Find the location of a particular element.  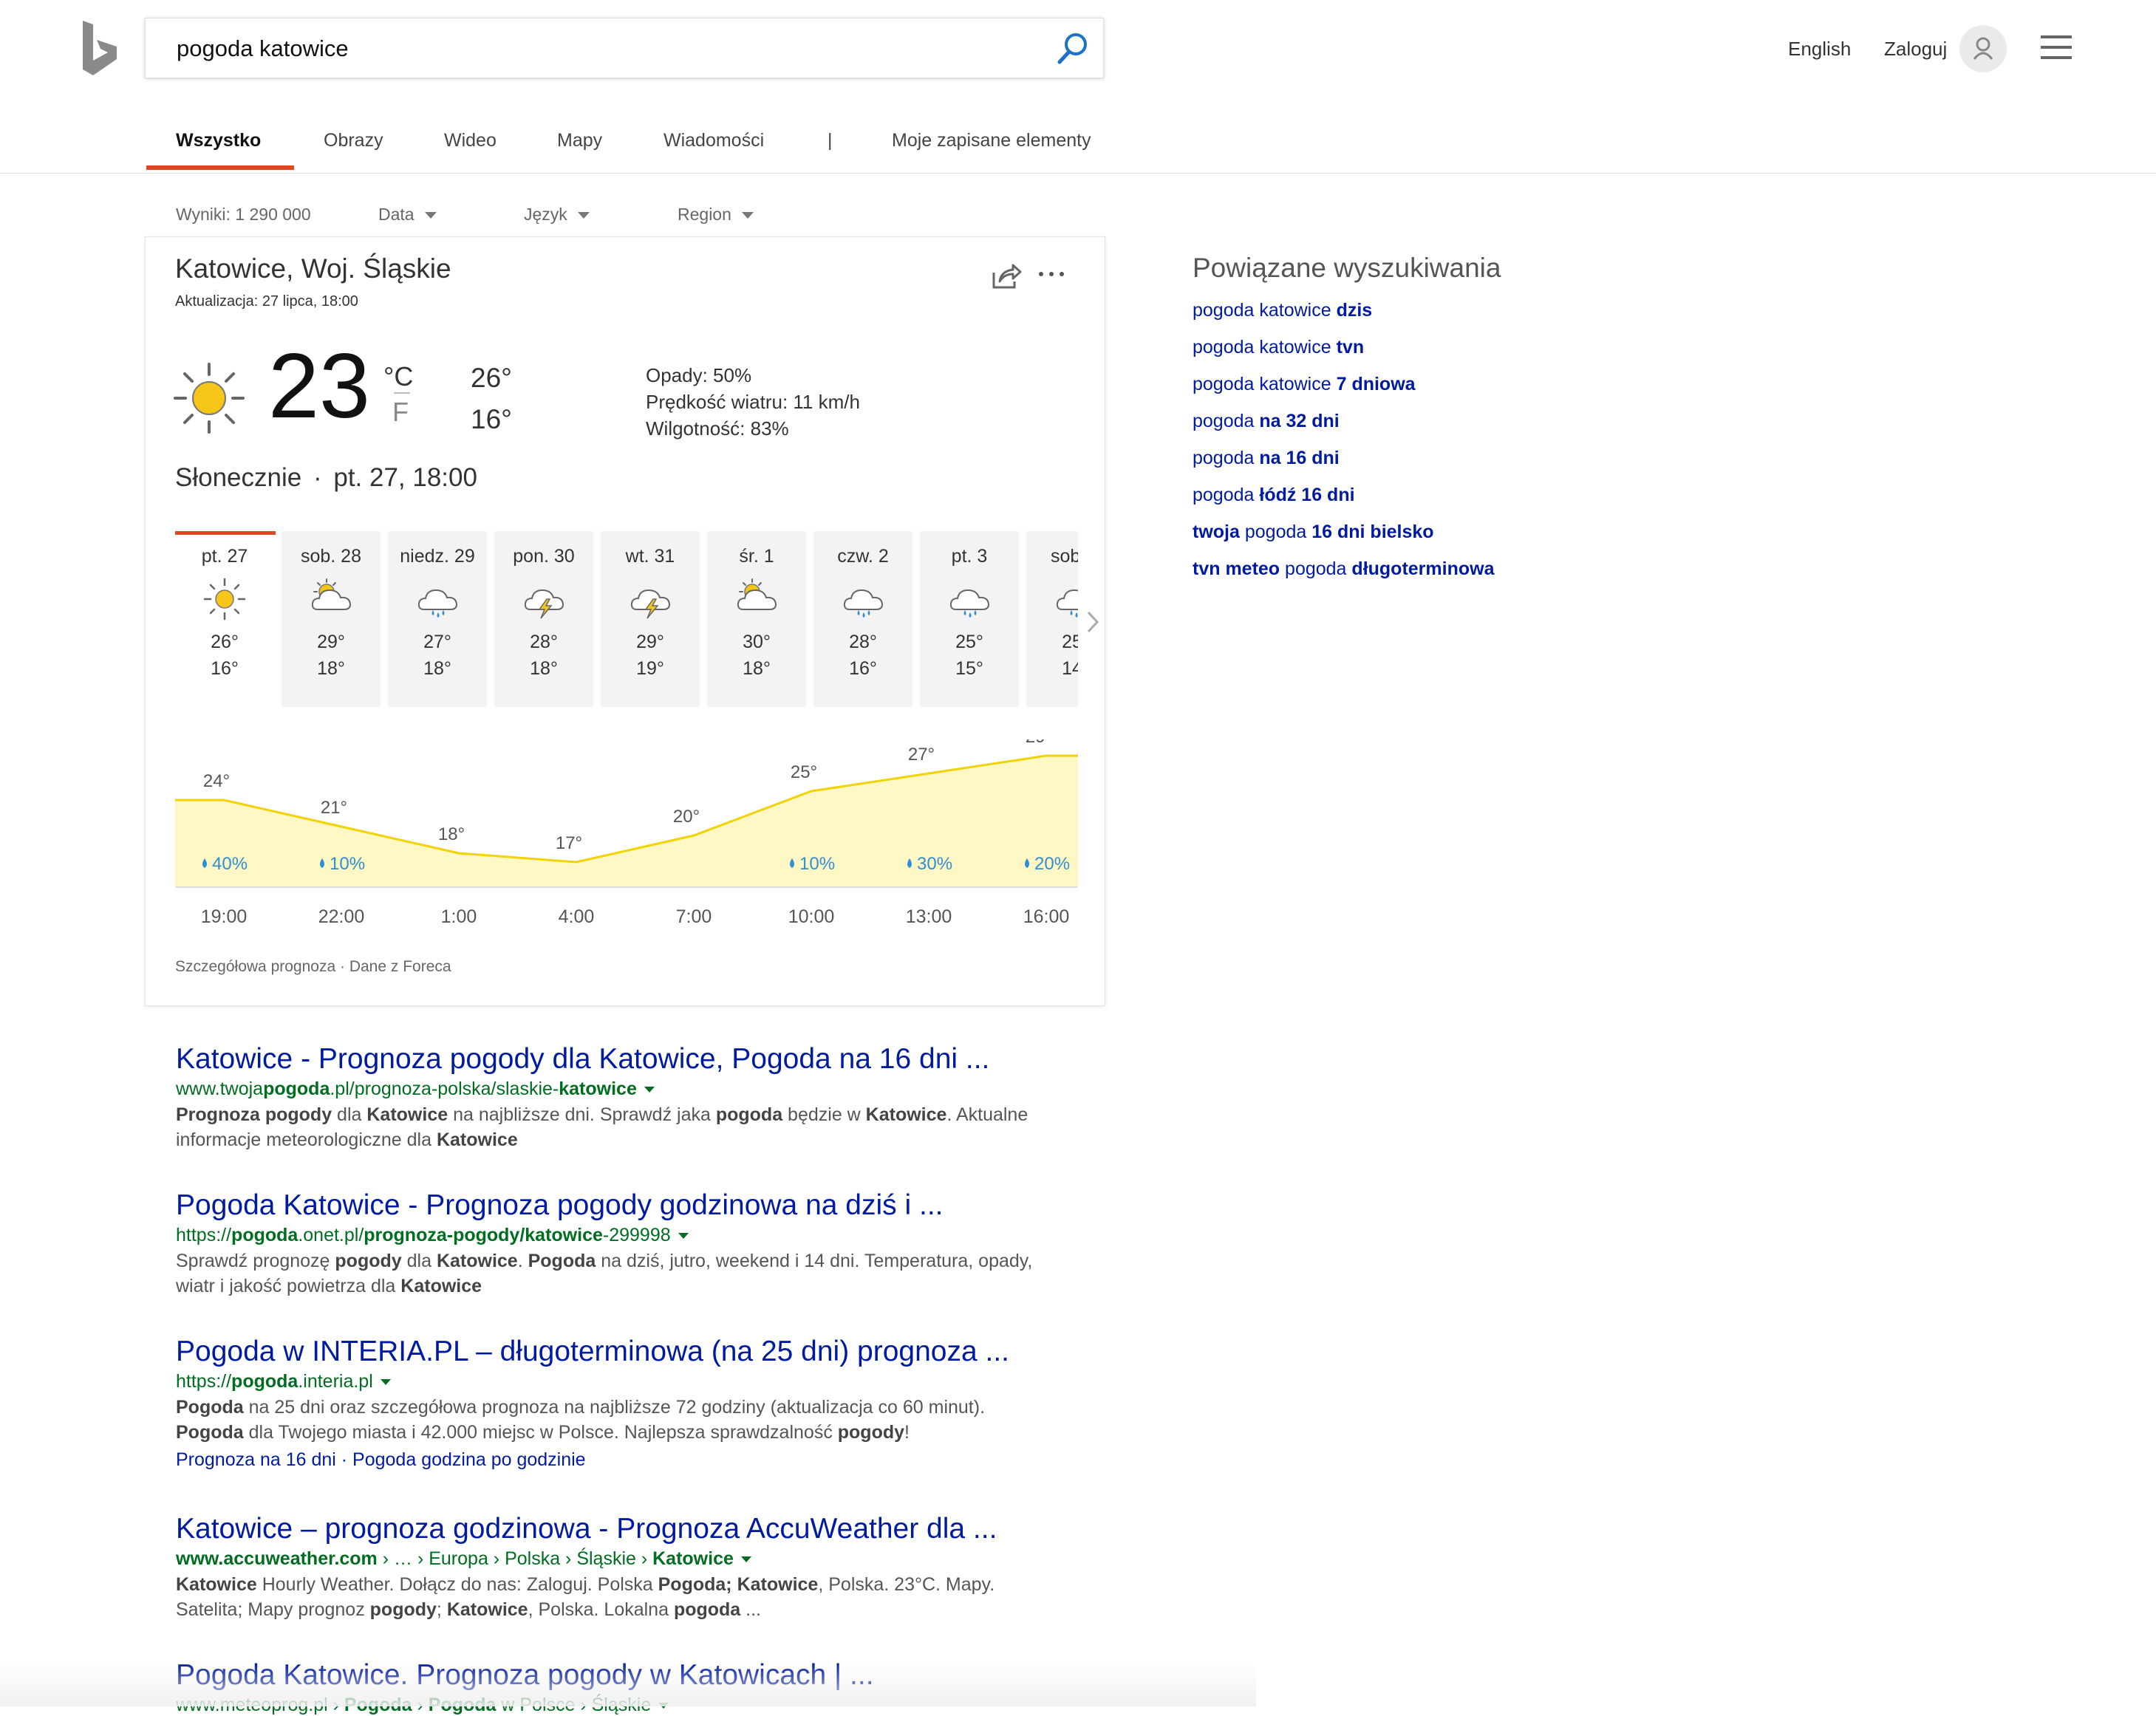

result-url: https://pogoda.interia.pl is located at coordinates (283, 1381).